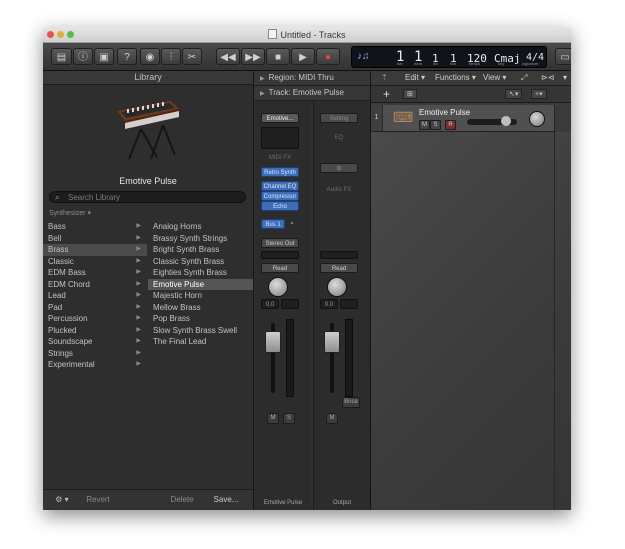 This screenshot has width=625, height=549. I want to click on track-solo-button: S, so click(435, 125).